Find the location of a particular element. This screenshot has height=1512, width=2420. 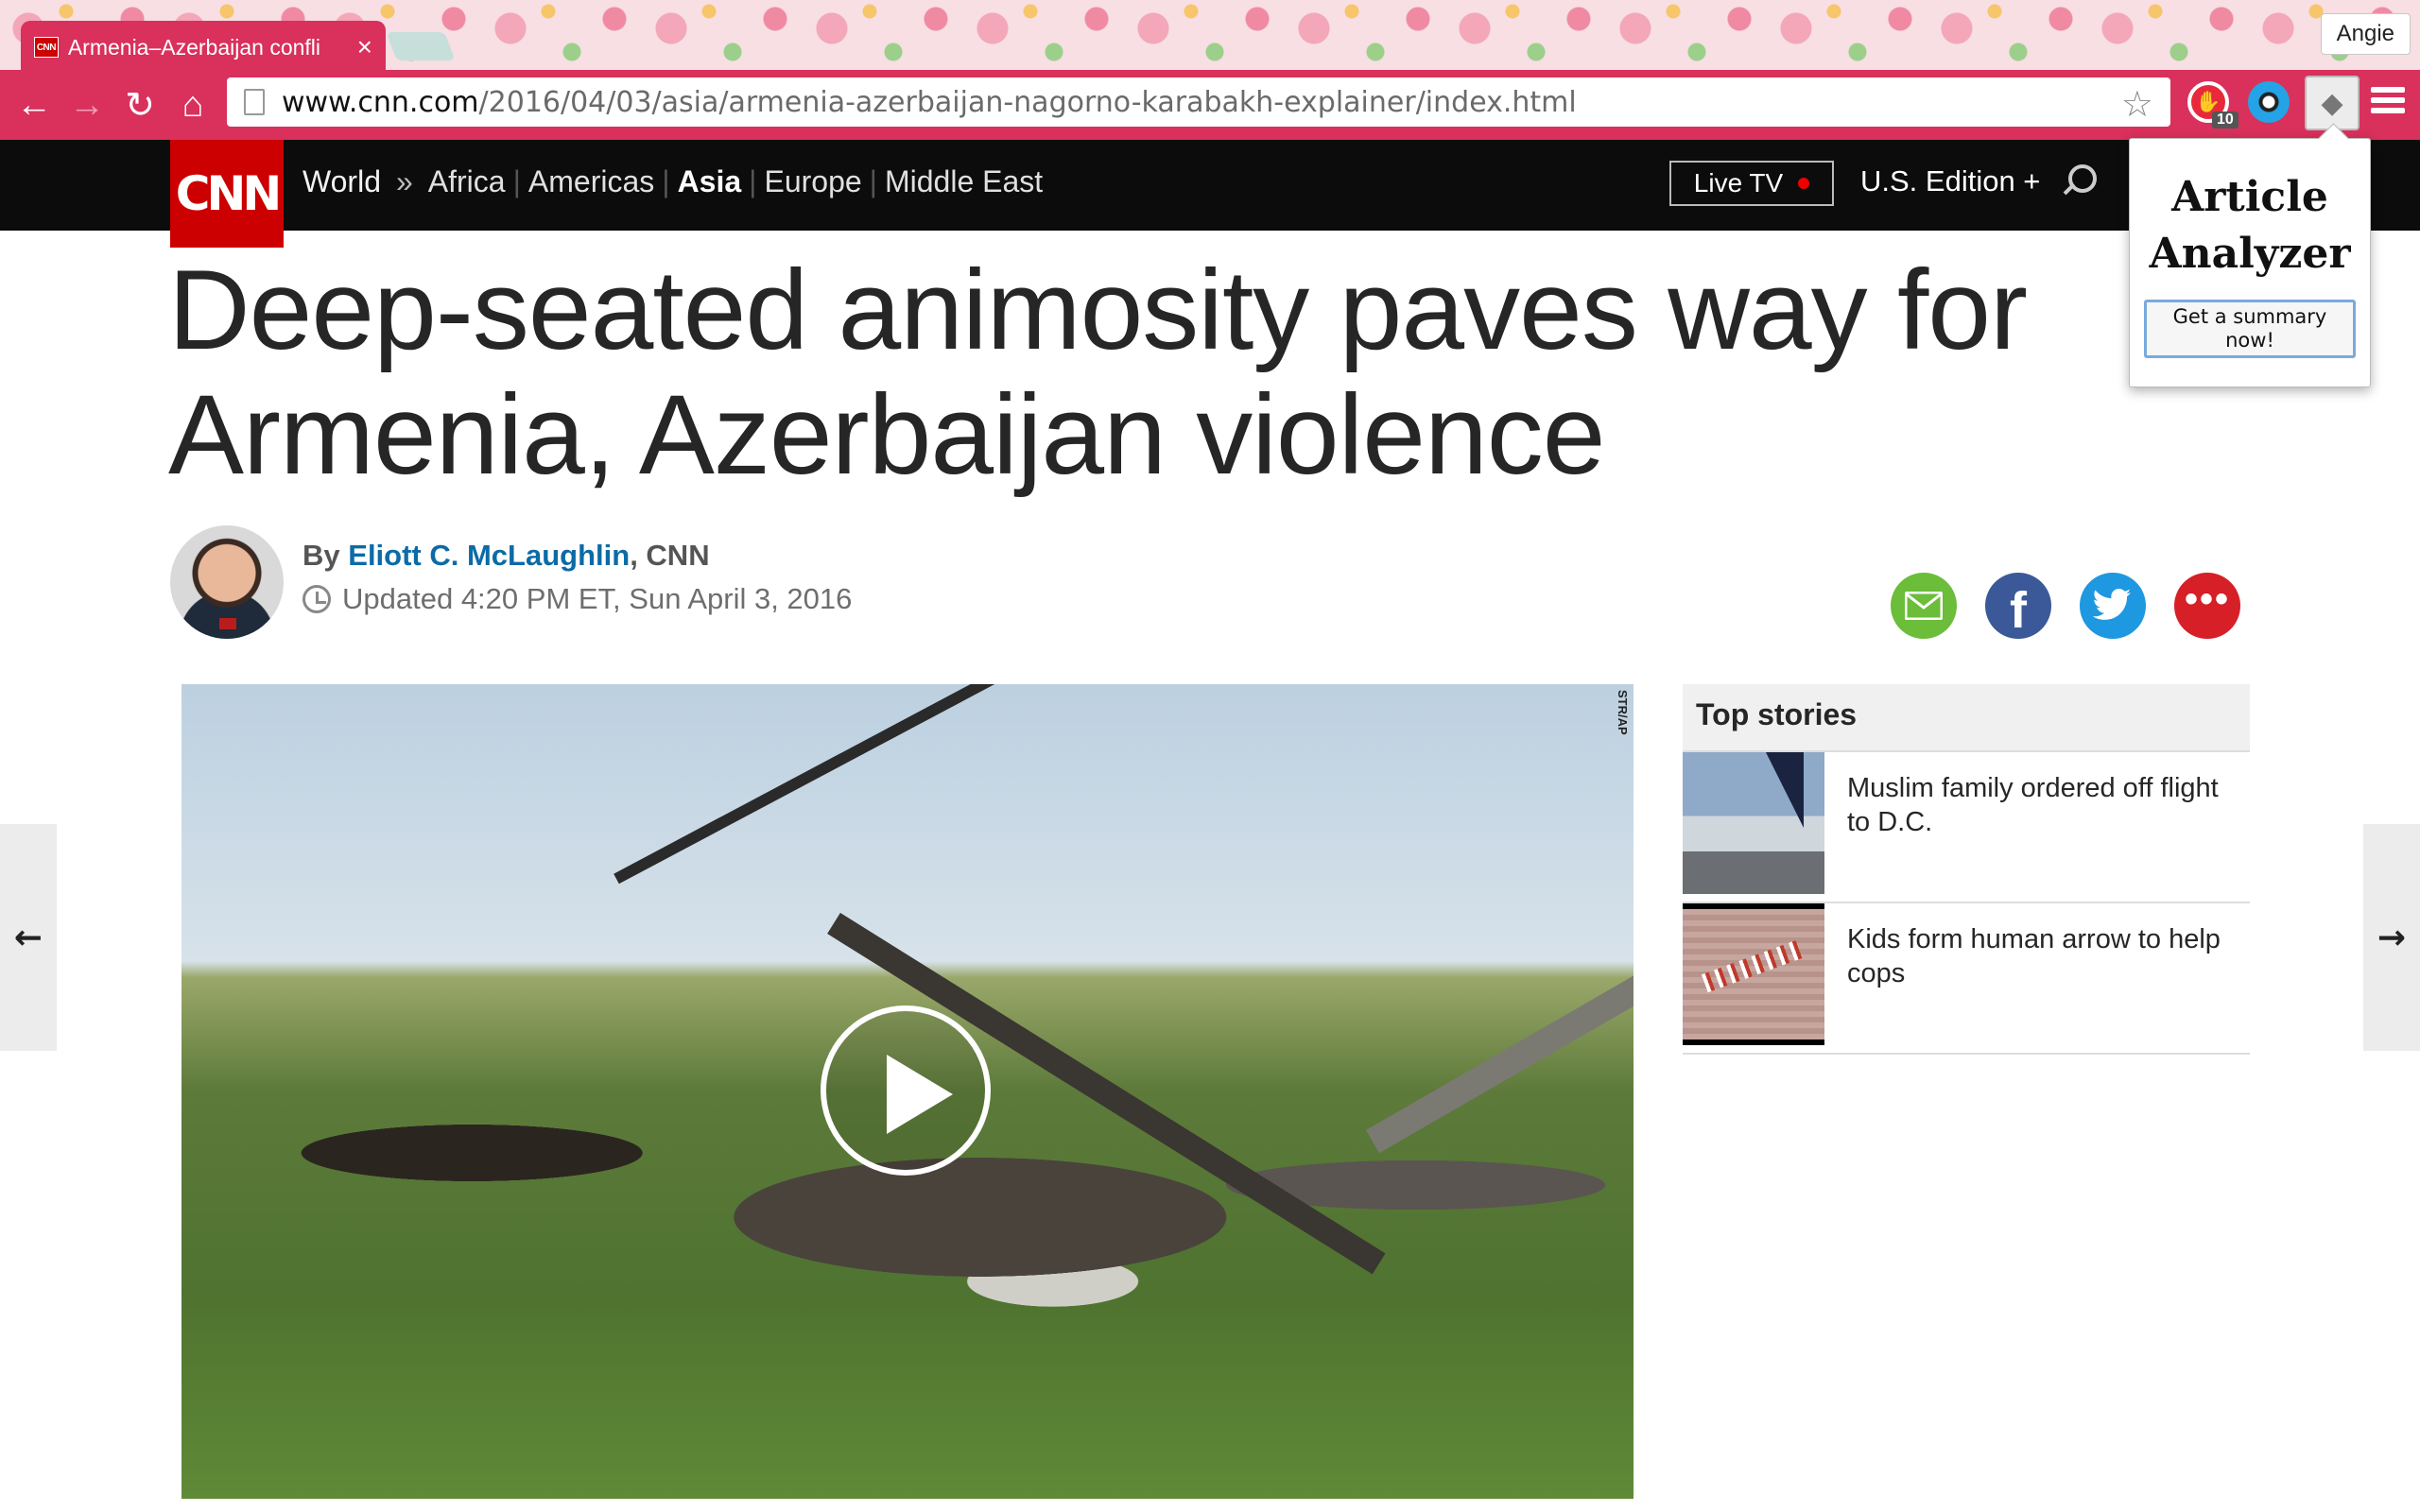

page-icon is located at coordinates (254, 102).